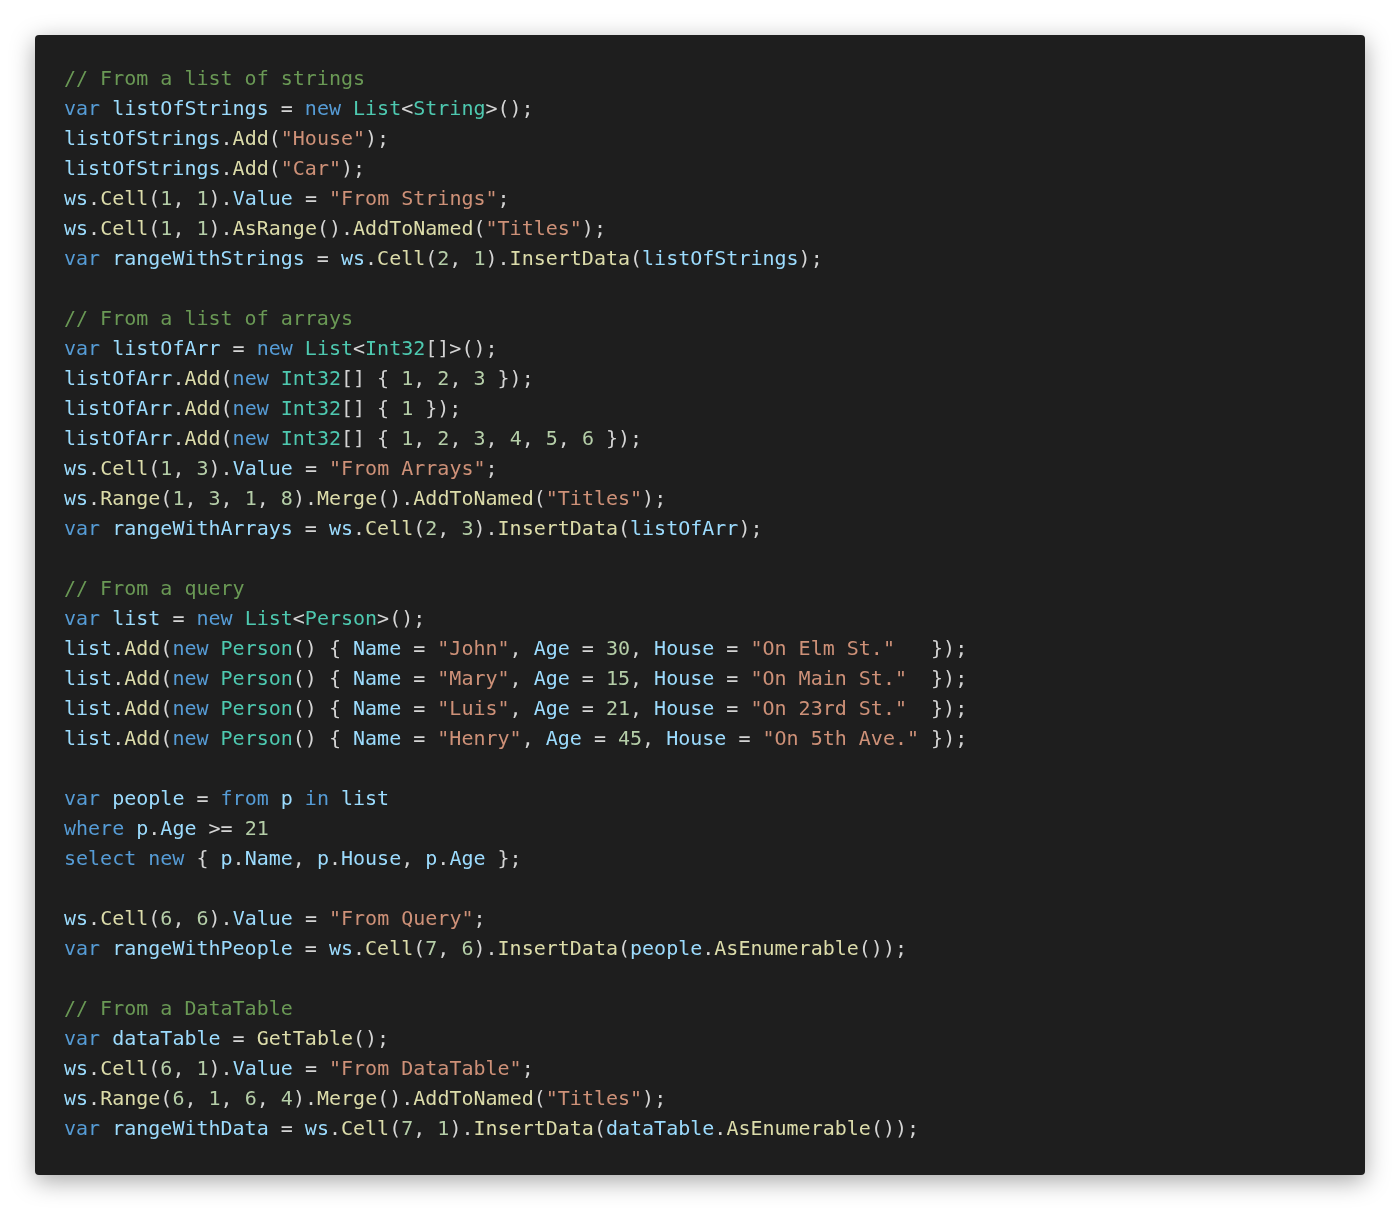  What do you see at coordinates (516, 708) in the screenshot?
I see `code-line: list.Add(new Person() { Name = "Luis", Age = 21, House = "On 23rd St." });` at bounding box center [516, 708].